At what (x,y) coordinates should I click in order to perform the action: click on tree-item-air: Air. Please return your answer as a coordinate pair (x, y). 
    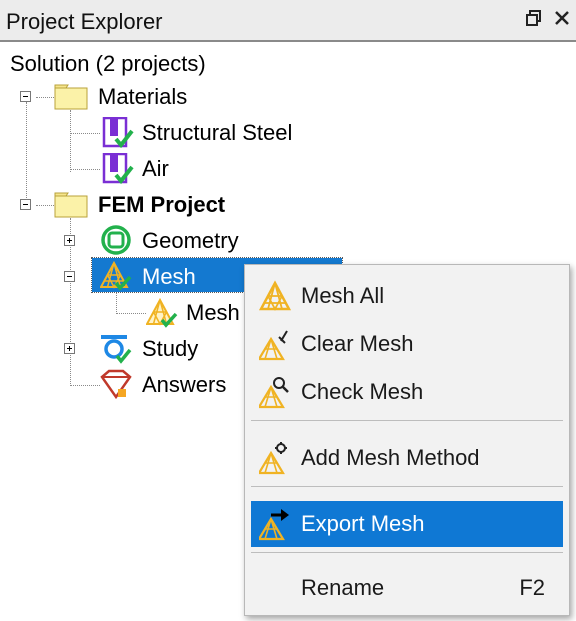
    Looking at the image, I should click on (155, 169).